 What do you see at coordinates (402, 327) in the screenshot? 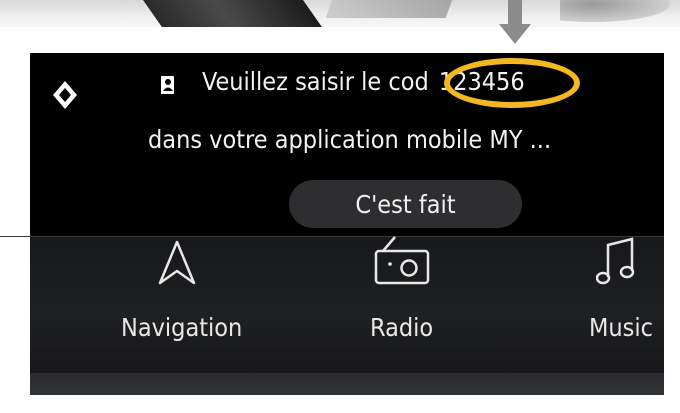
I see `launcher-label: Radio` at bounding box center [402, 327].